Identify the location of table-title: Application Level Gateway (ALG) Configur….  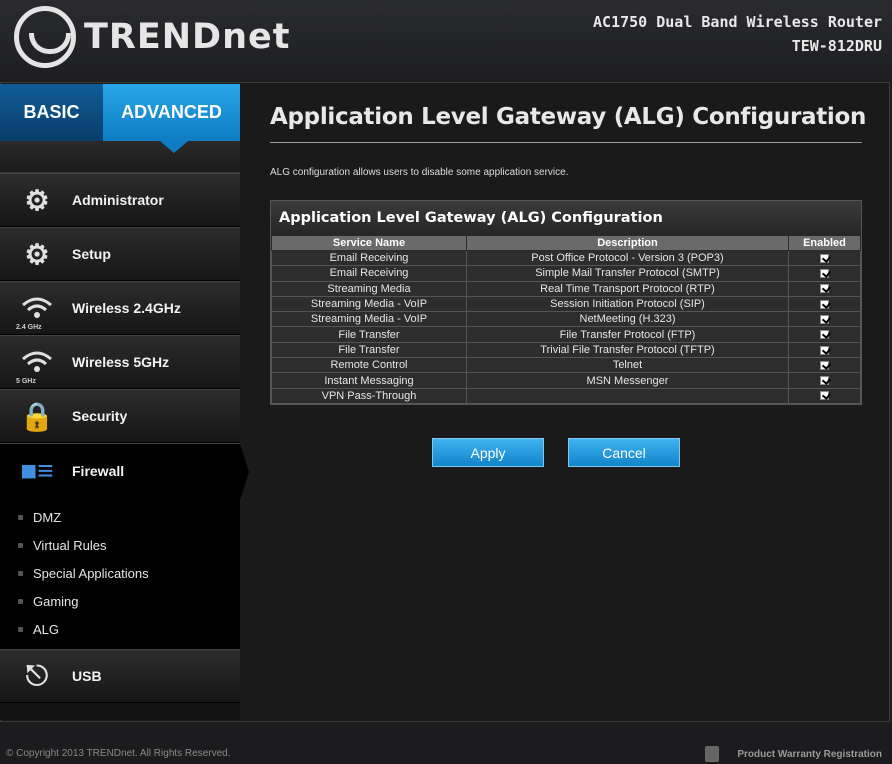
(566, 218).